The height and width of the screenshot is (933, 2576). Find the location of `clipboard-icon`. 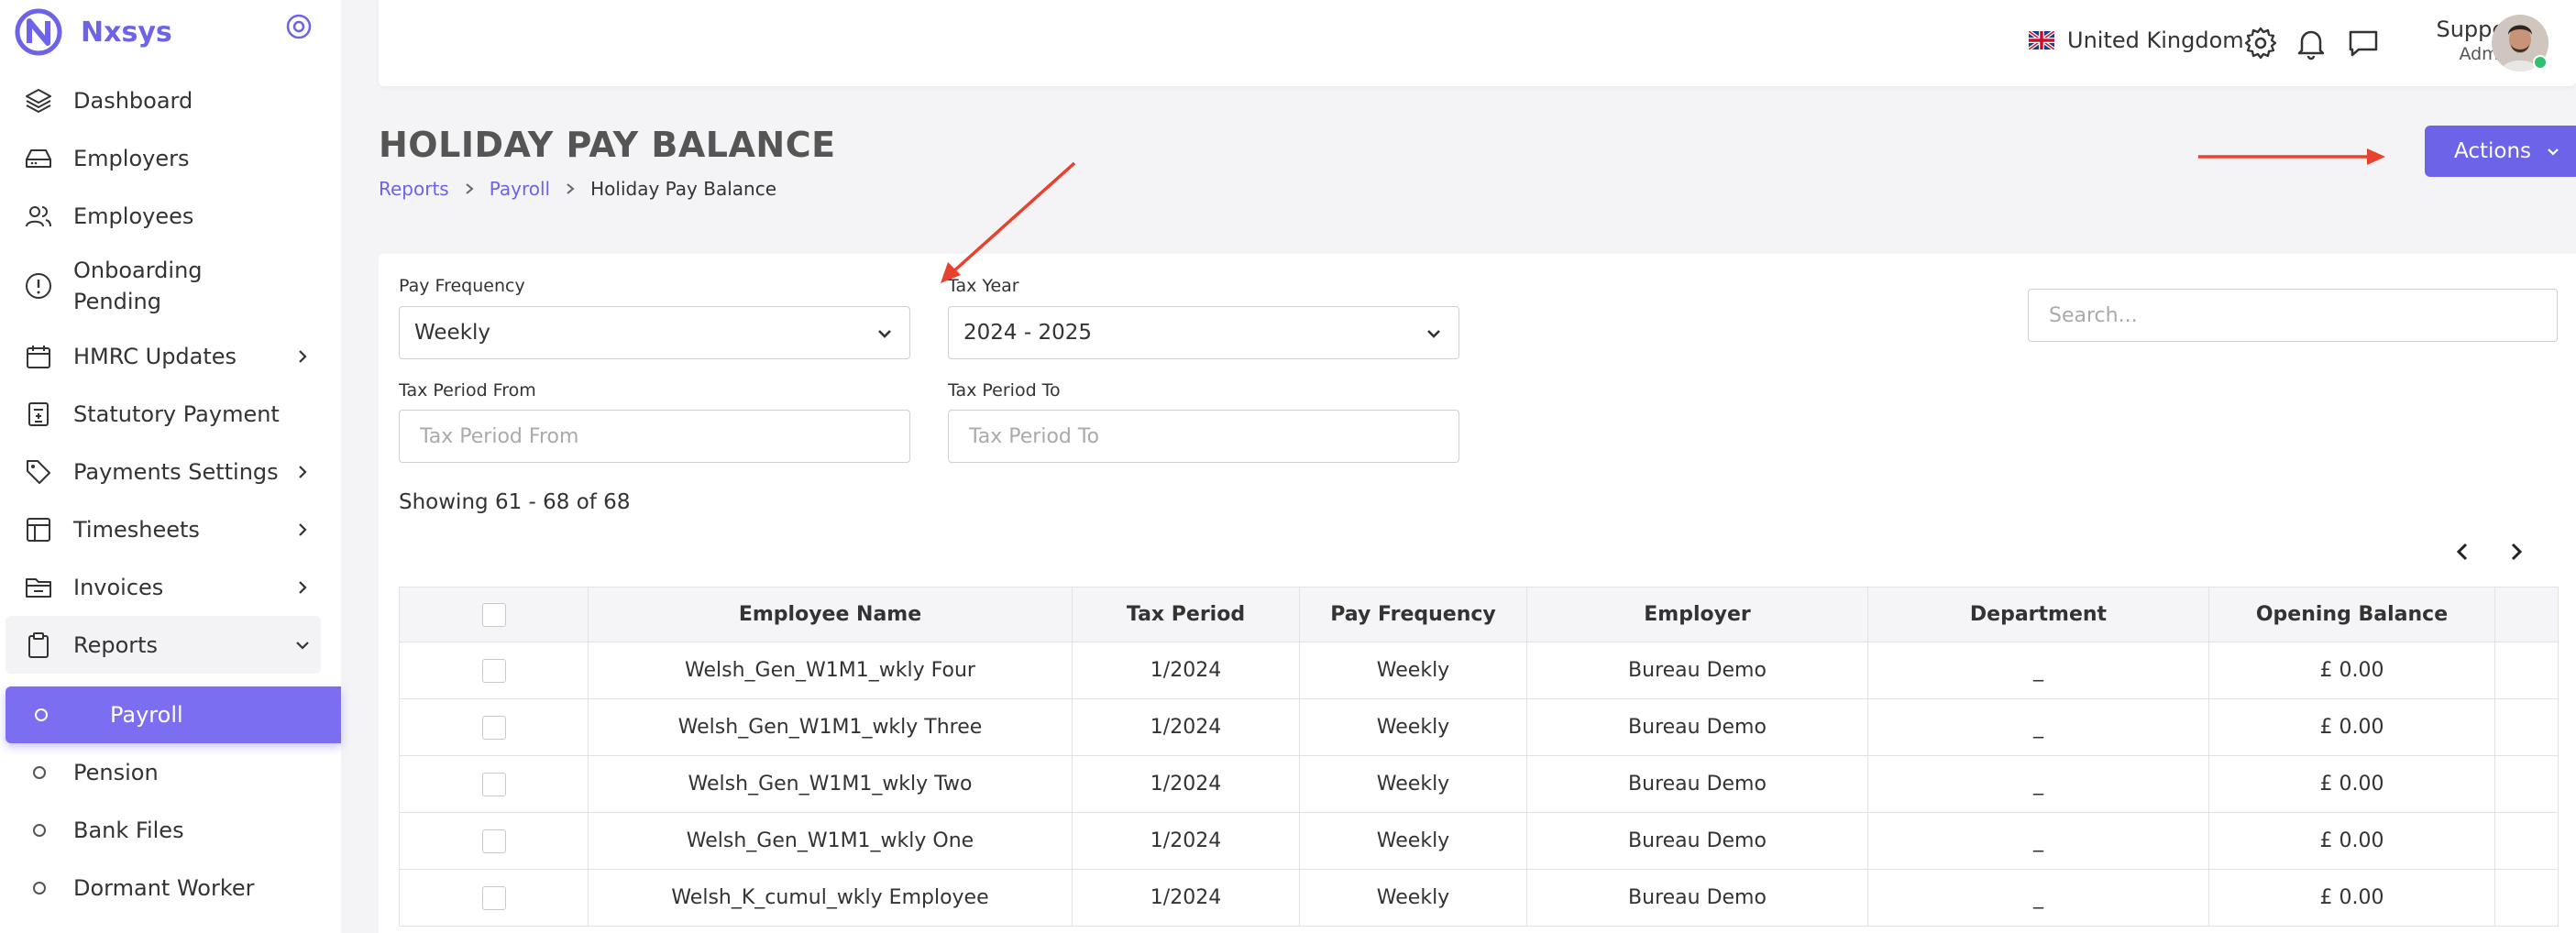

clipboard-icon is located at coordinates (38, 645).